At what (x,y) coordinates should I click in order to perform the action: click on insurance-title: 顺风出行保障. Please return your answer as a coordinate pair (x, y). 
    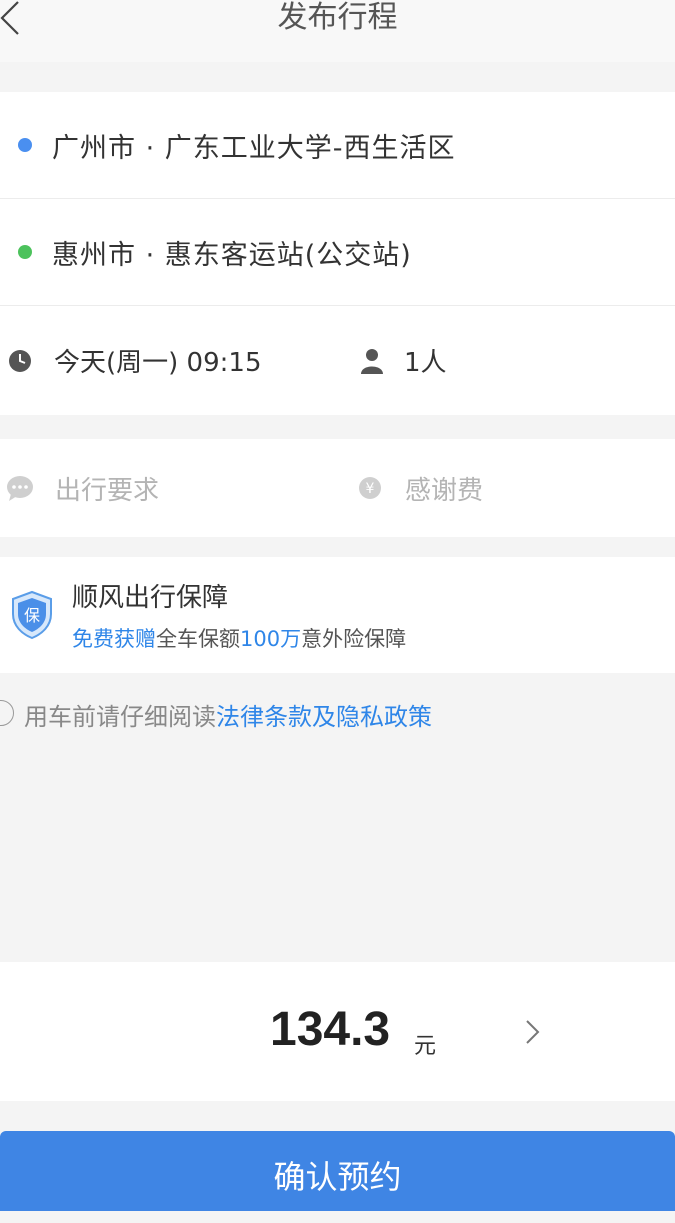
    Looking at the image, I should click on (150, 598).